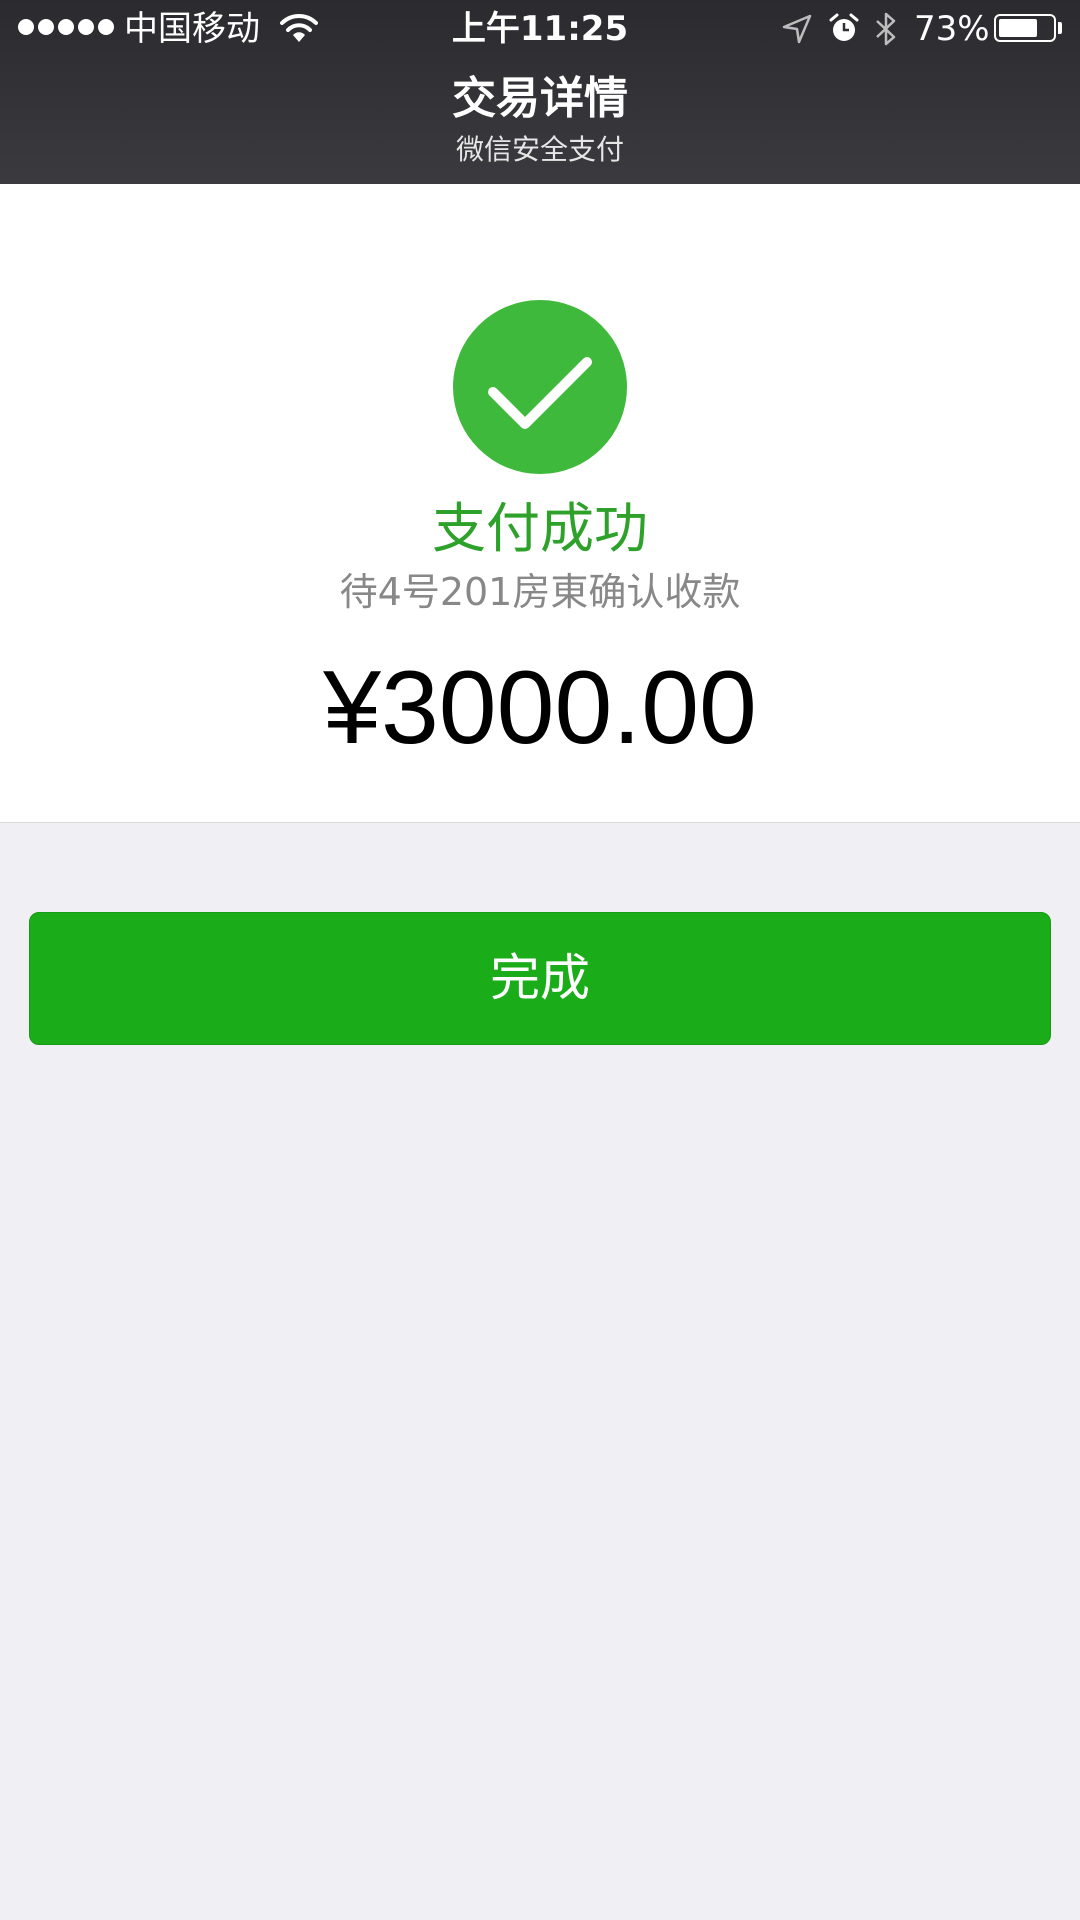 The image size is (1080, 1920). Describe the element at coordinates (540, 29) in the screenshot. I see `status-bar: 中国移动 上午11:25 73%` at that location.